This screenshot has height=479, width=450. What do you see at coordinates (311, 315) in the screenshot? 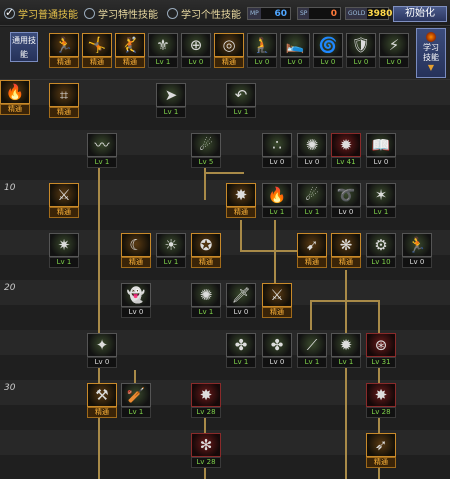
I see `tree-connector` at bounding box center [311, 315].